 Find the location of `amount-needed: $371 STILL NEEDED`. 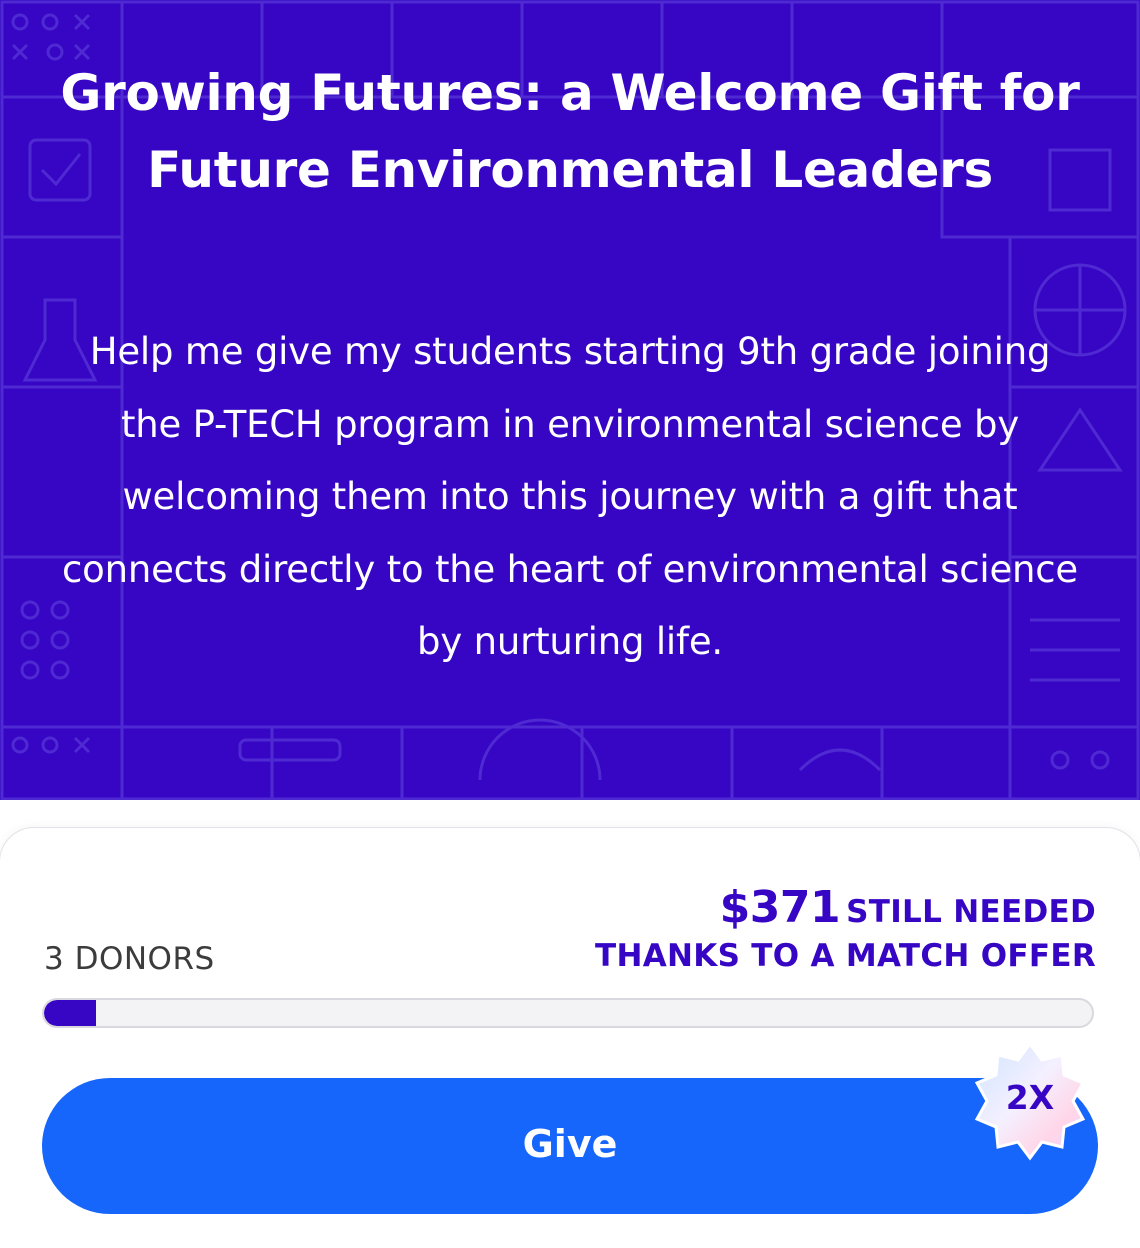

amount-needed: $371 STILL NEEDED is located at coordinates (908, 907).